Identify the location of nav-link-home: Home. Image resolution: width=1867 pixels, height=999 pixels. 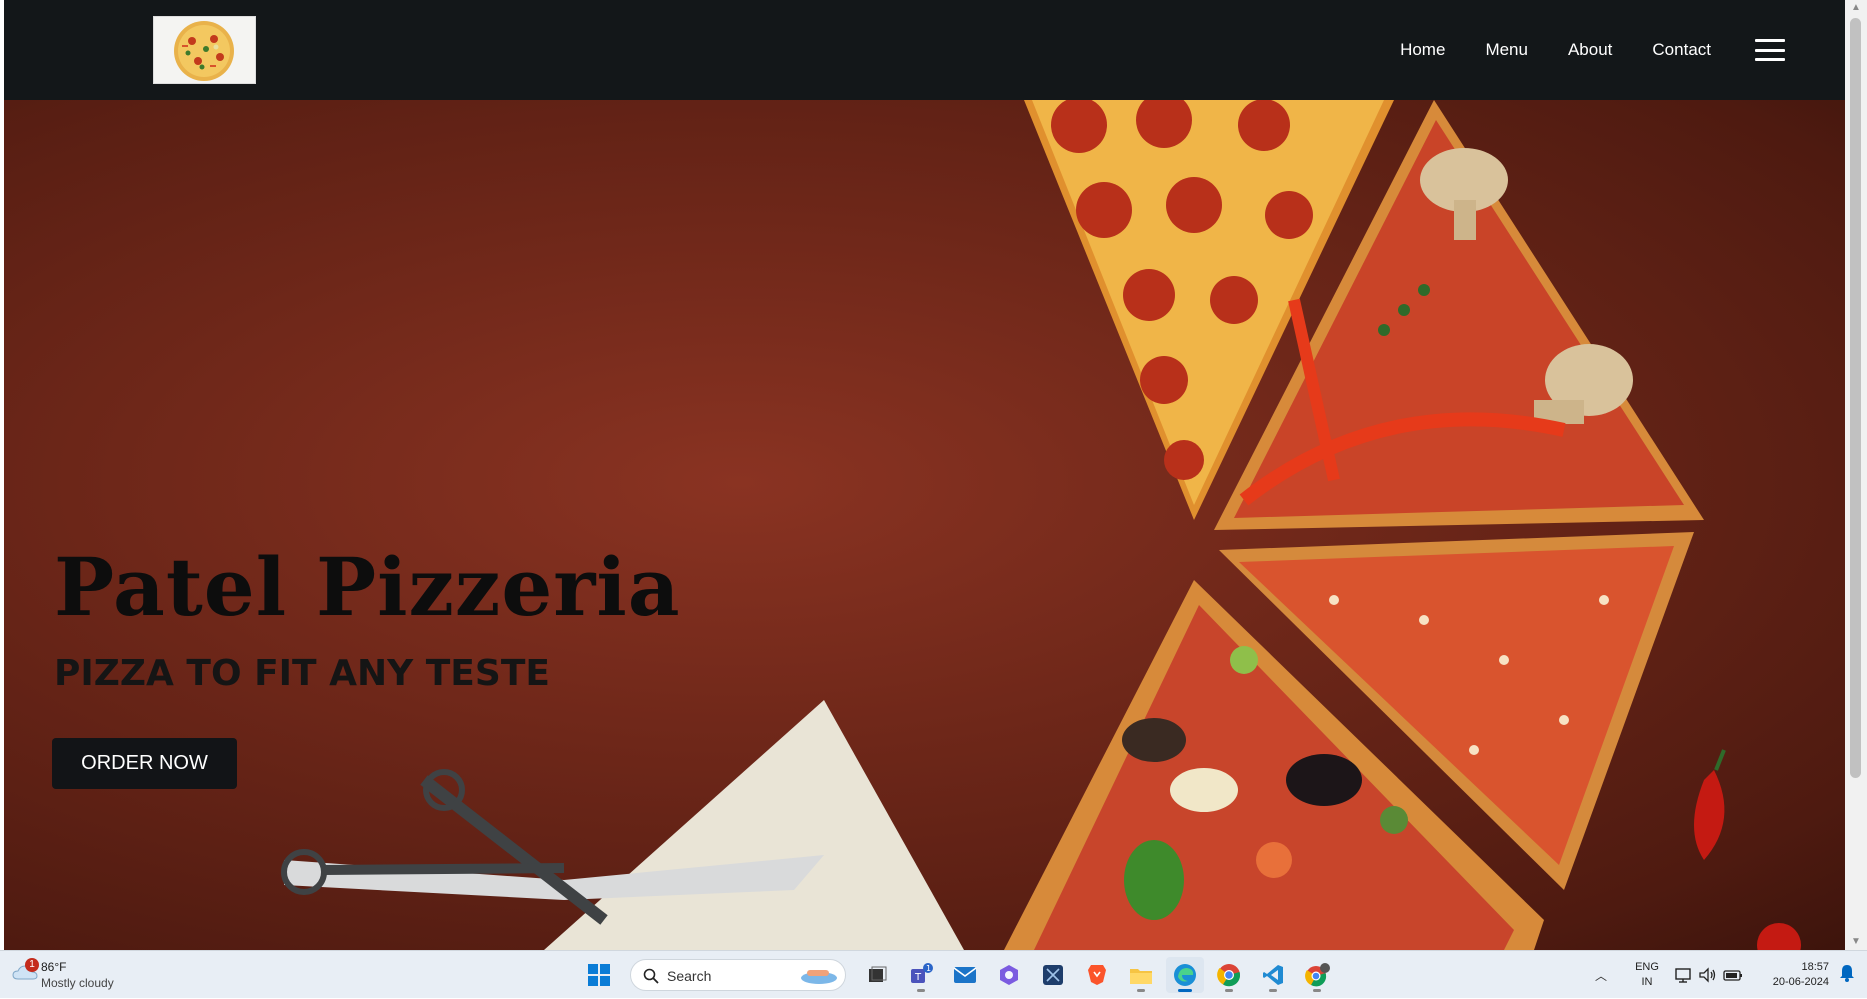
(1422, 50).